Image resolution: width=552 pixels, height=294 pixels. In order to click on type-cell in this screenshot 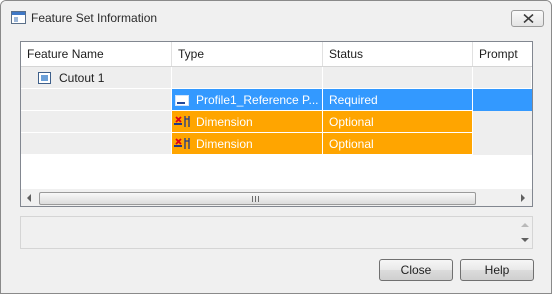, I will do `click(247, 78)`.